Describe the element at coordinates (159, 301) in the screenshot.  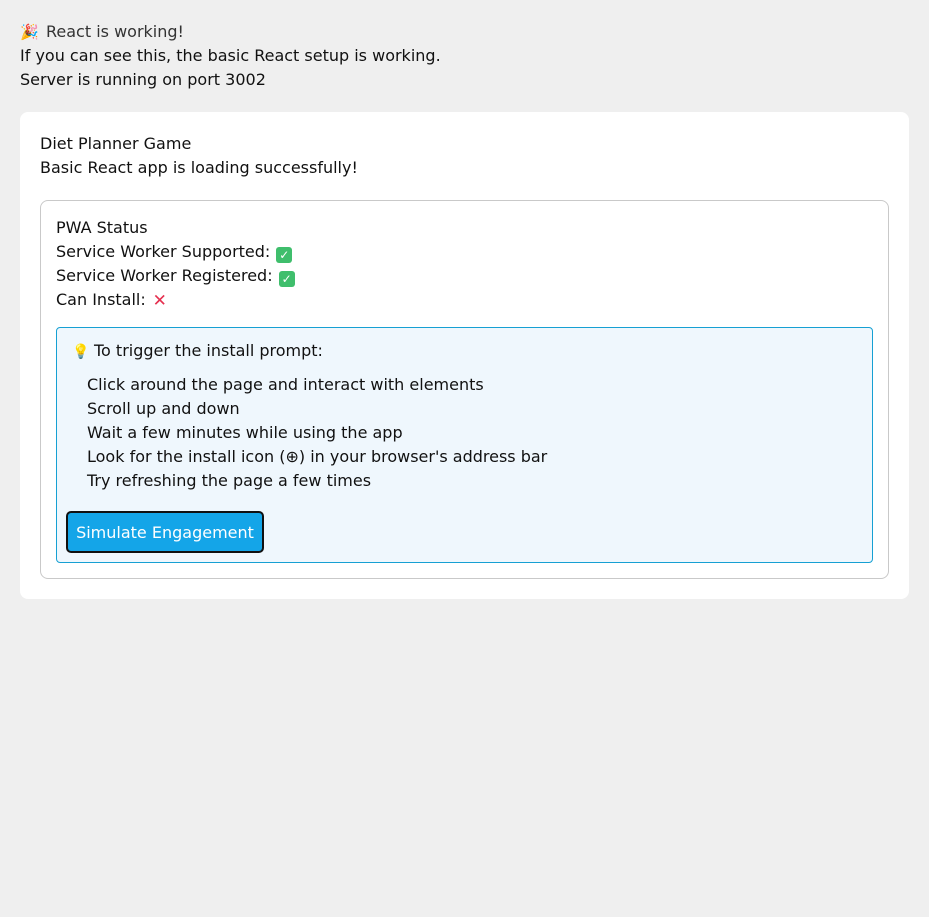
I see `cross-icon: ✕` at that location.